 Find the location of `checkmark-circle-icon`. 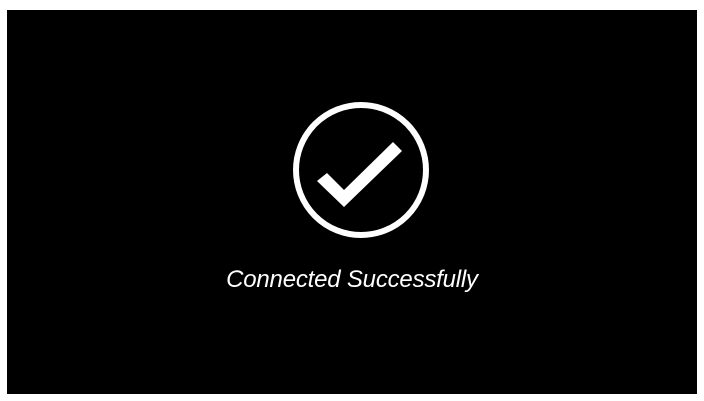

checkmark-circle-icon is located at coordinates (361, 170).